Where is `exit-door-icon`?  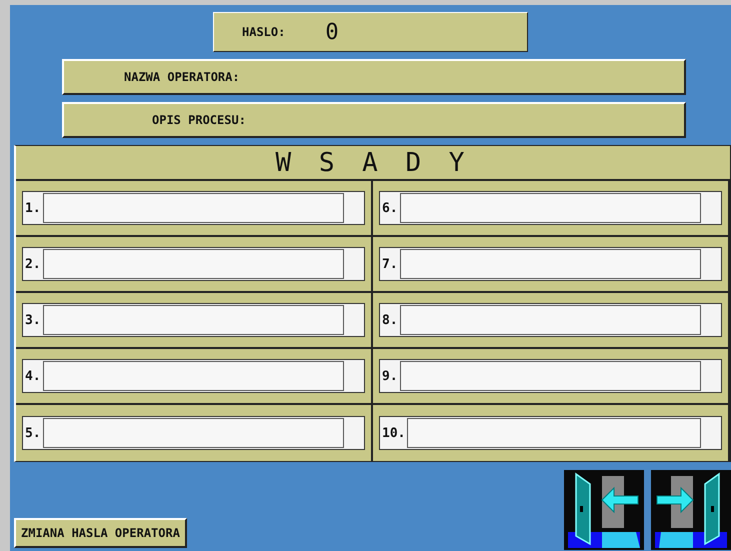 exit-door-icon is located at coordinates (604, 510).